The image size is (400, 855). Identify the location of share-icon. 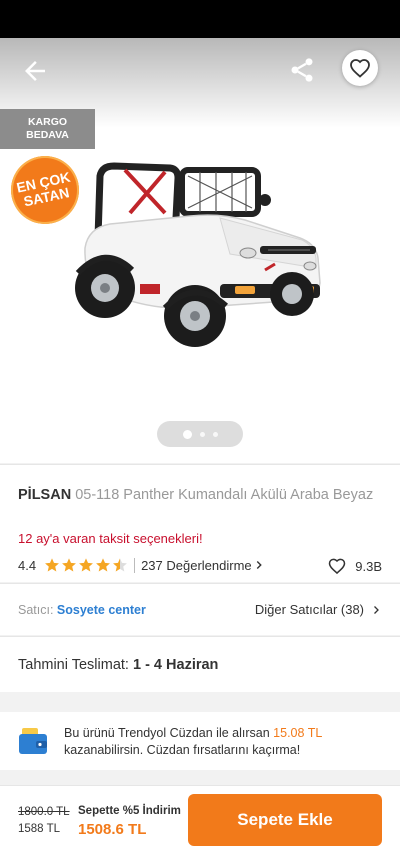
(302, 70).